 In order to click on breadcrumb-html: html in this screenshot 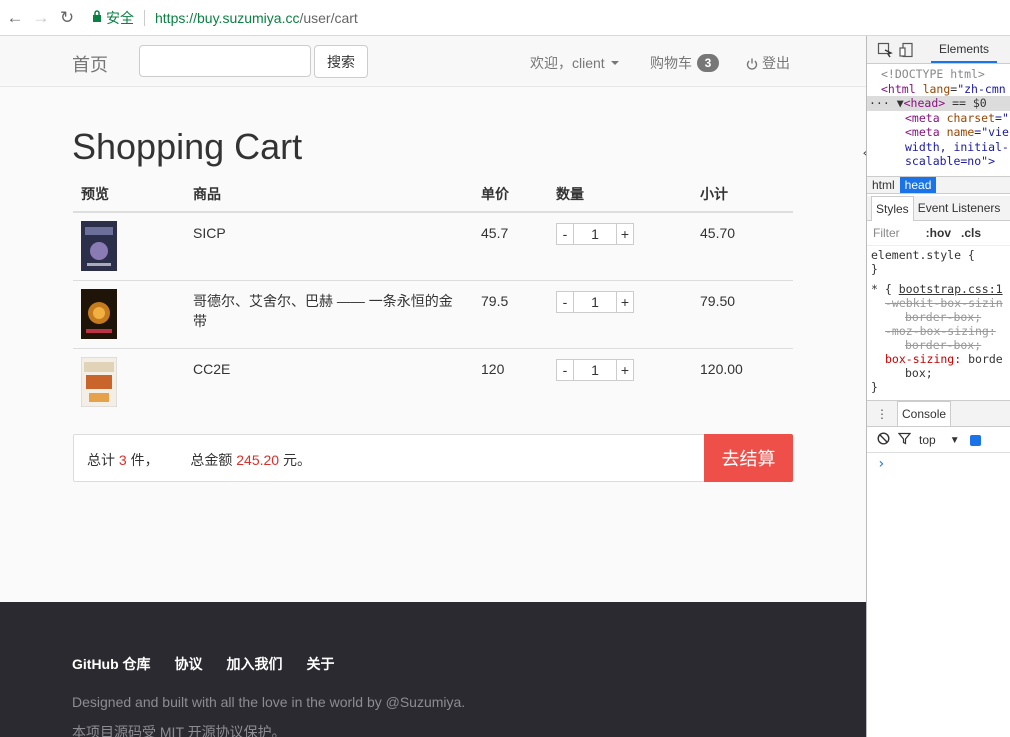, I will do `click(883, 185)`.